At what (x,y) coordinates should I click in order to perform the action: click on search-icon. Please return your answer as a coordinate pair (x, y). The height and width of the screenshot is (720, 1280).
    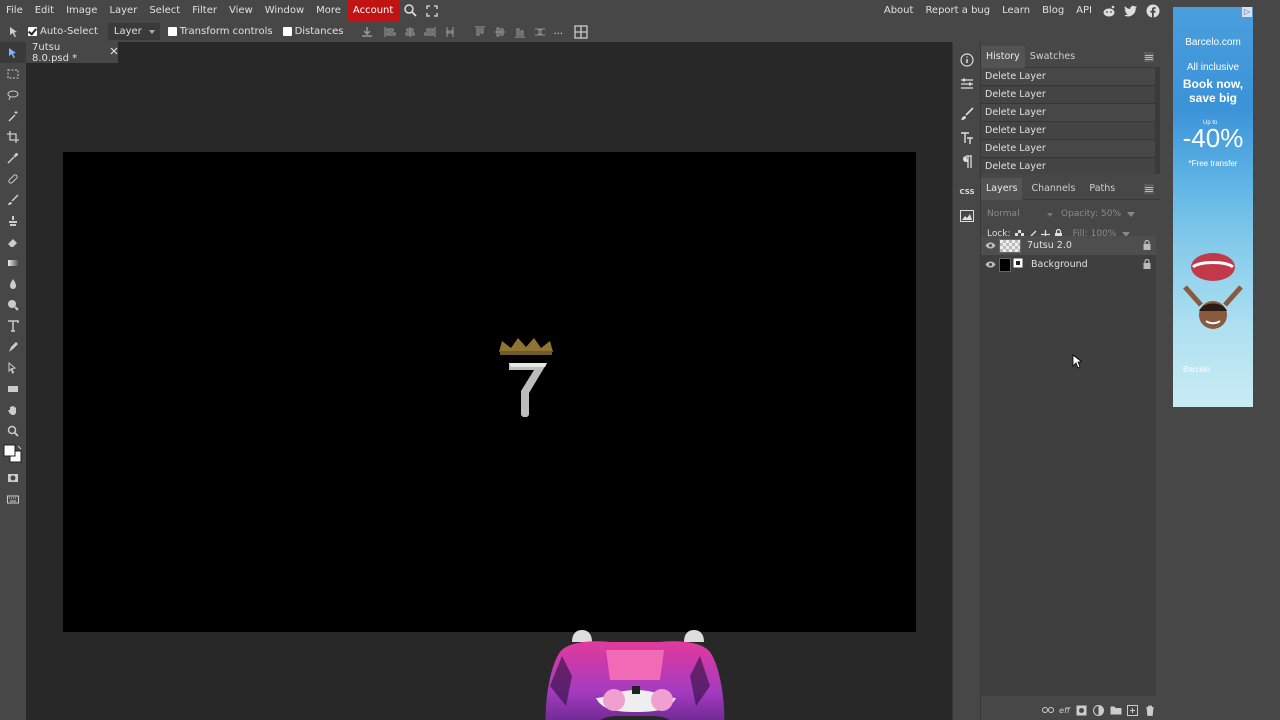
    Looking at the image, I should click on (410, 10).